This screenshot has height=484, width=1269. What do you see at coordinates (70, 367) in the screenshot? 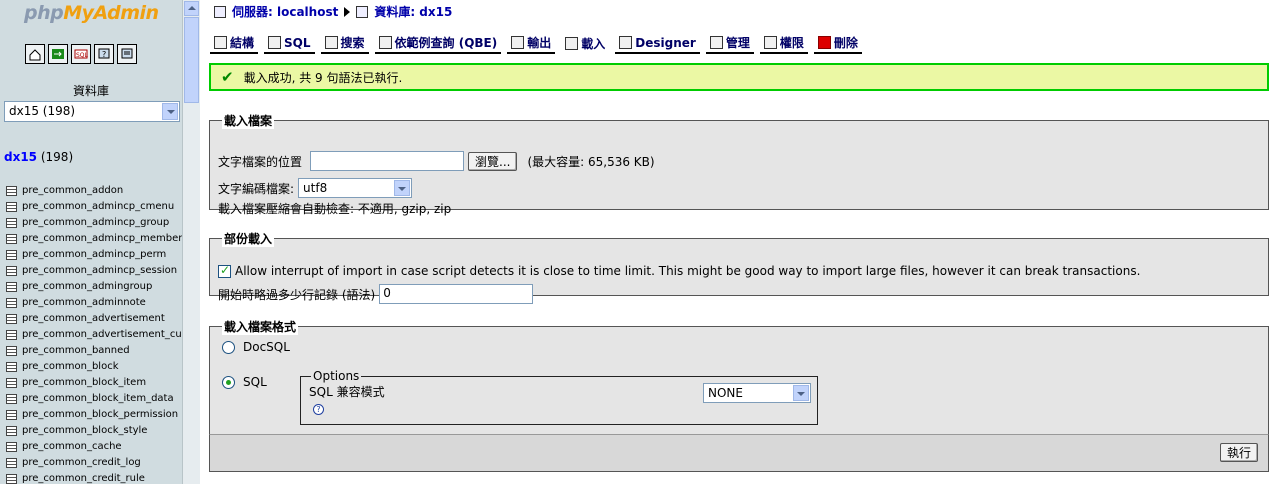
I see `table-name: pre_common_block` at bounding box center [70, 367].